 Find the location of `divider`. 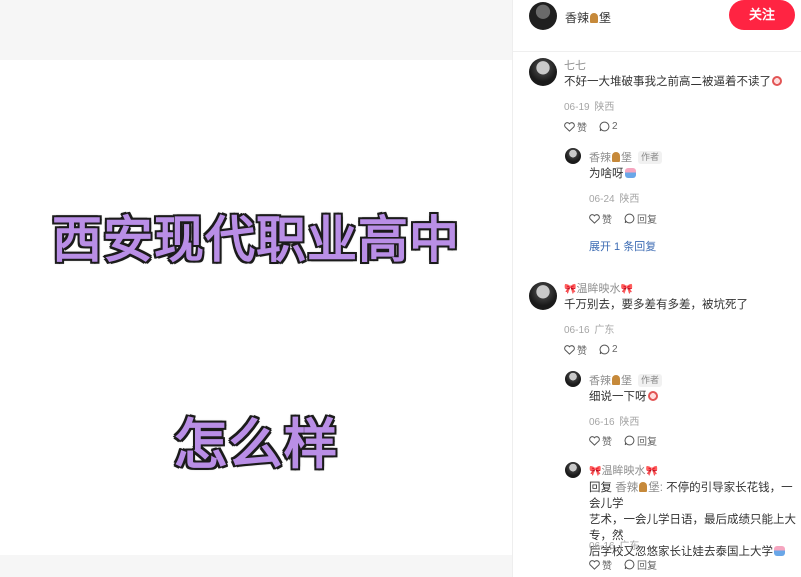

divider is located at coordinates (657, 51).